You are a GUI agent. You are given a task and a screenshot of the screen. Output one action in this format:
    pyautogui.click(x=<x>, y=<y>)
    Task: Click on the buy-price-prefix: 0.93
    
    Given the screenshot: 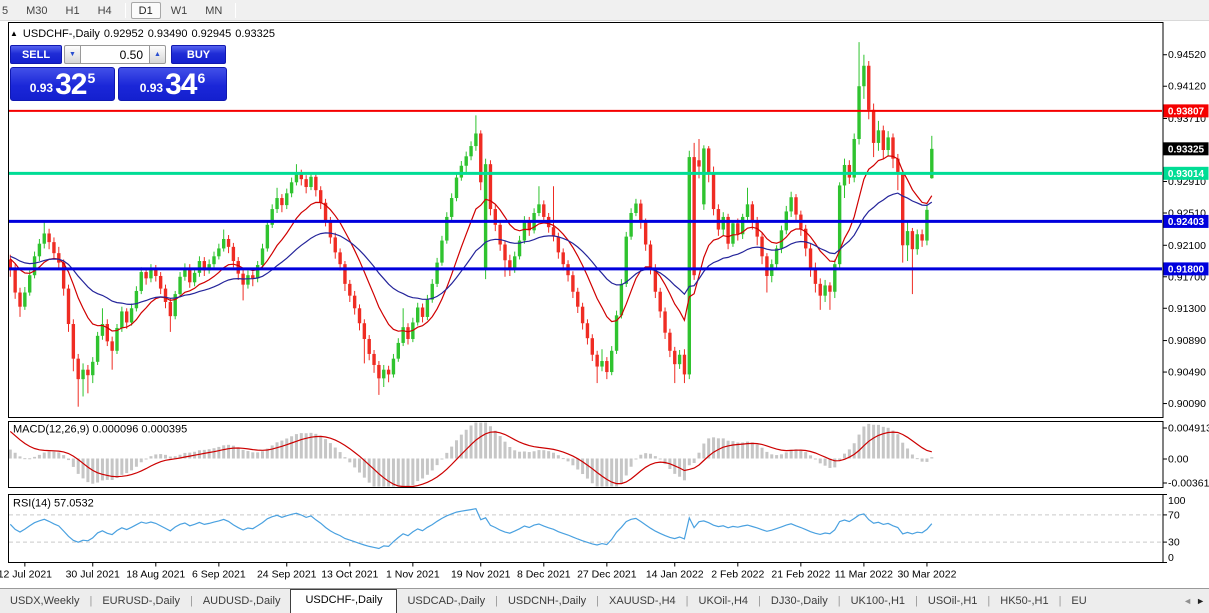 What is the action you would take?
    pyautogui.click(x=151, y=88)
    